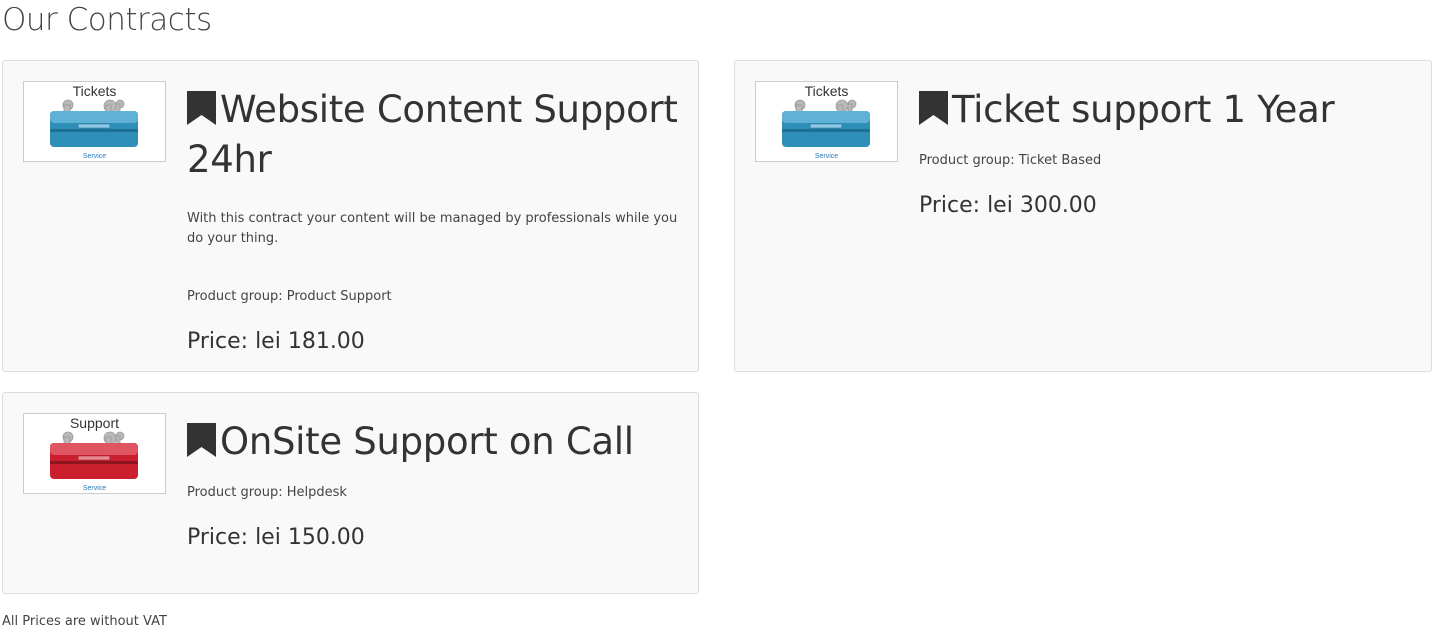 The image size is (1434, 643). I want to click on product-price: Price: lei 181.00, so click(276, 341).